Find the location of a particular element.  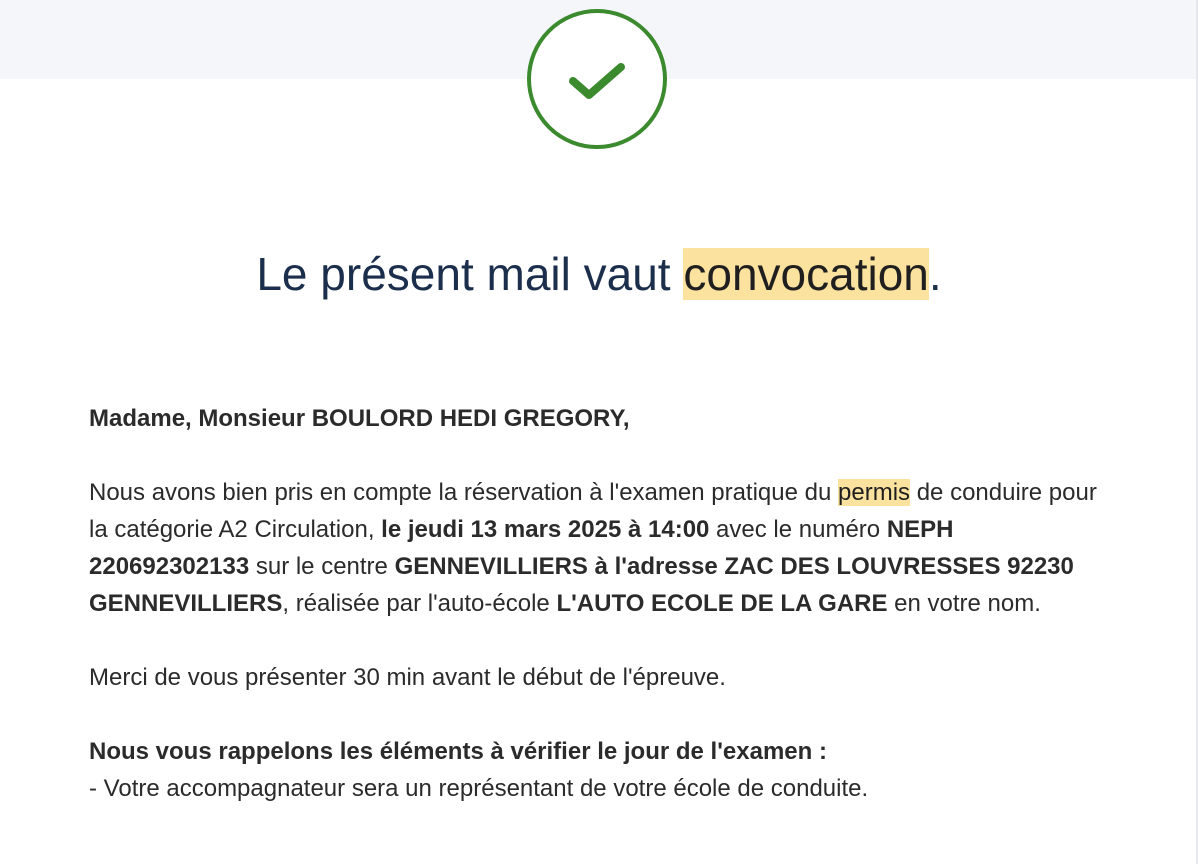

highlighted-word: permis is located at coordinates (874, 492).